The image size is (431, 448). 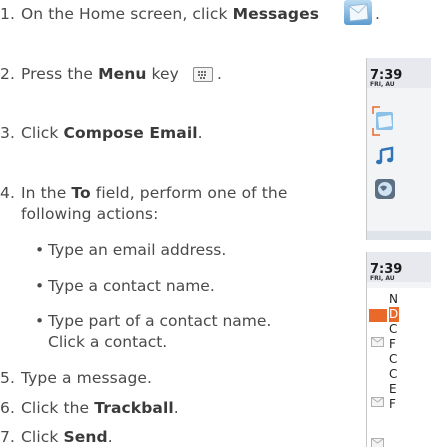 I want to click on step-text-end: key, so click(x=162, y=74).